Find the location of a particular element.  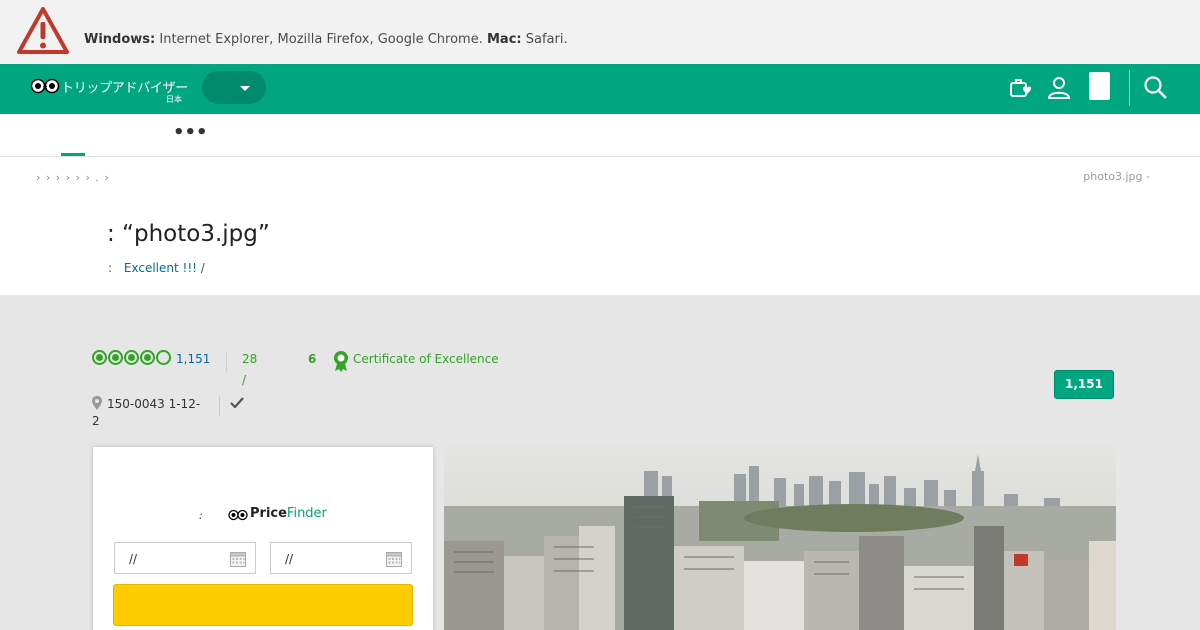

trips-icon is located at coordinates (1021, 88).